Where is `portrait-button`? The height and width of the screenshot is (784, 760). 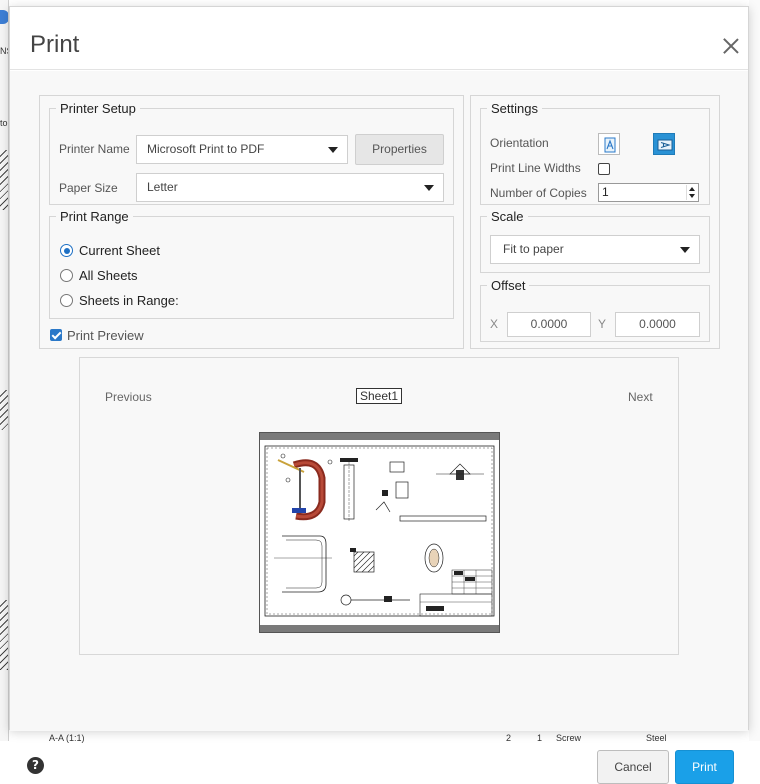 portrait-button is located at coordinates (609, 144).